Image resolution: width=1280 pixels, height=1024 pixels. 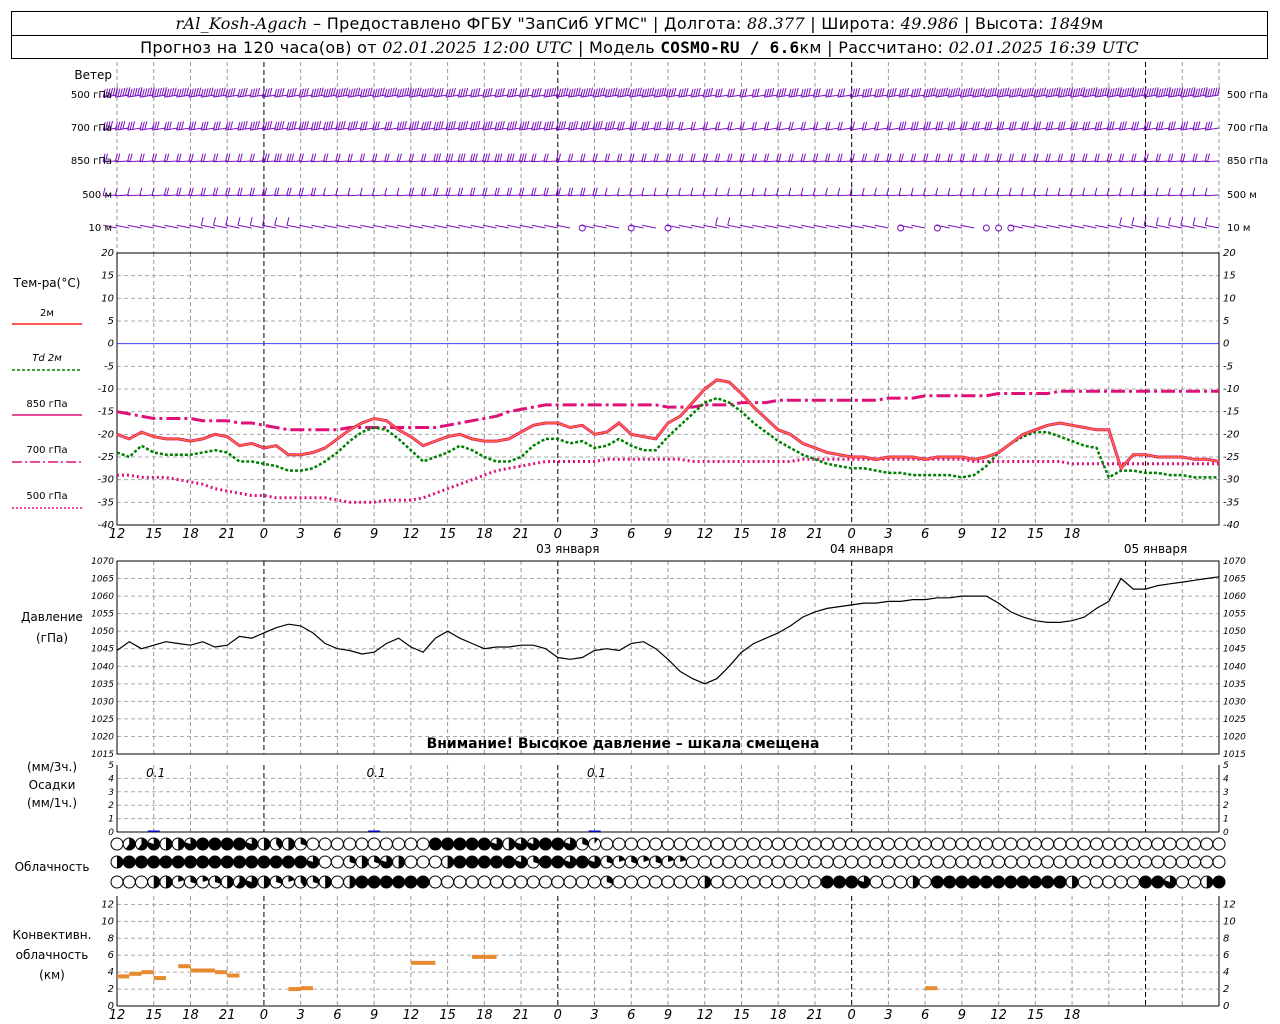 I want to click on conv-hour-label: 18, so click(x=484, y=1015).